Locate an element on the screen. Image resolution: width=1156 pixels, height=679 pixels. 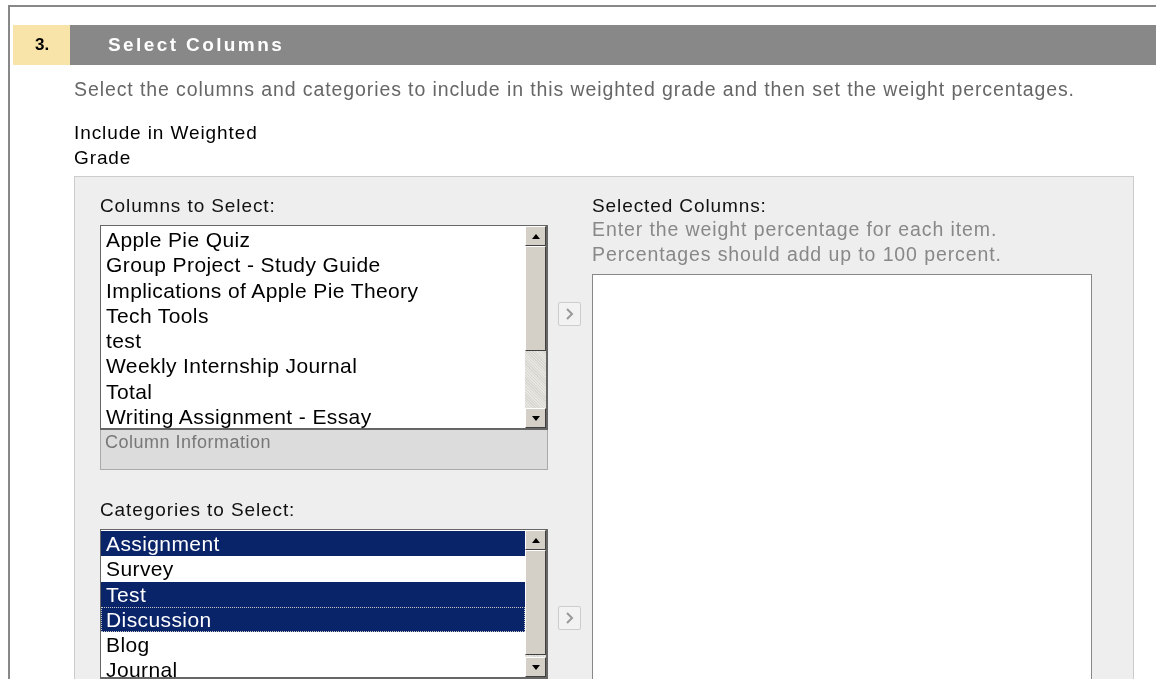
columns-listbox: Apple Pie Quiz Group Project - Study Guide Implications of Apple Pie Theory Tech Tools test Weekly Internship Journal Total Writing Assignment - Essay is located at coordinates (324, 327).